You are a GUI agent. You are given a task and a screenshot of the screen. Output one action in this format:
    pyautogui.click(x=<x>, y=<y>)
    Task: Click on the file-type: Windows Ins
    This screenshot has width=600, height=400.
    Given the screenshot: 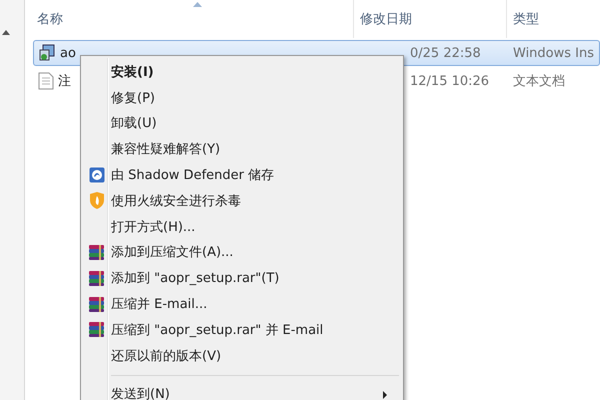 What is the action you would take?
    pyautogui.click(x=554, y=53)
    